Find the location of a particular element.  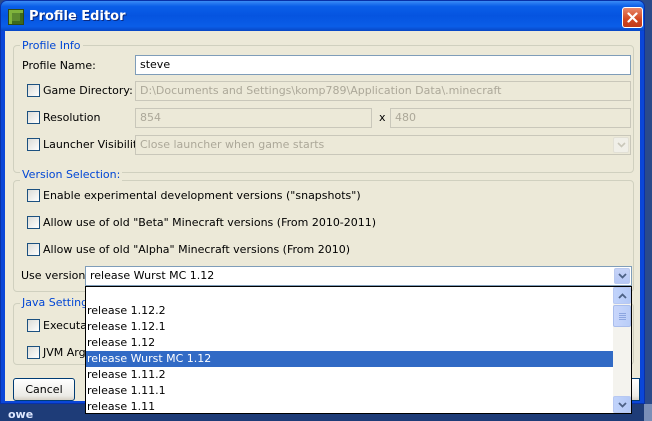

use-version-label: Use version: is located at coordinates (55, 275).